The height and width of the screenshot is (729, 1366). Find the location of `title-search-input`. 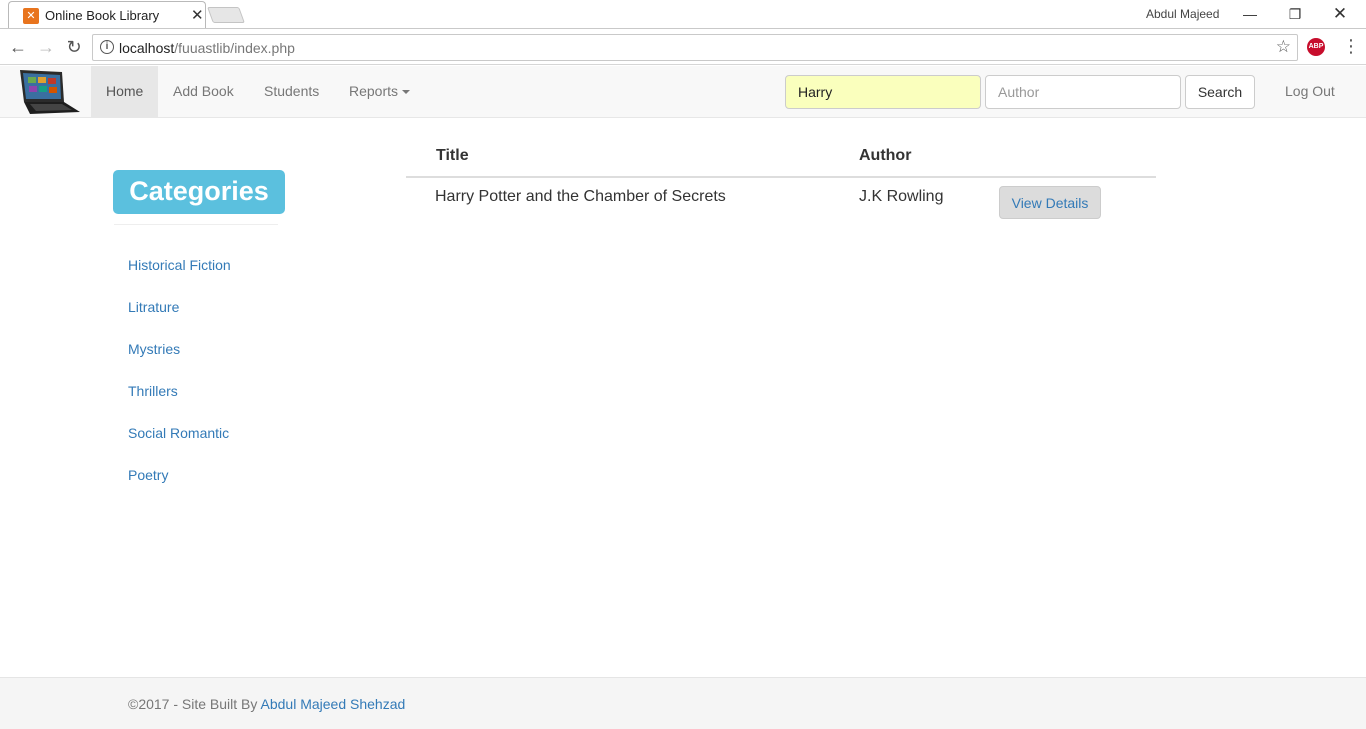

title-search-input is located at coordinates (883, 92).